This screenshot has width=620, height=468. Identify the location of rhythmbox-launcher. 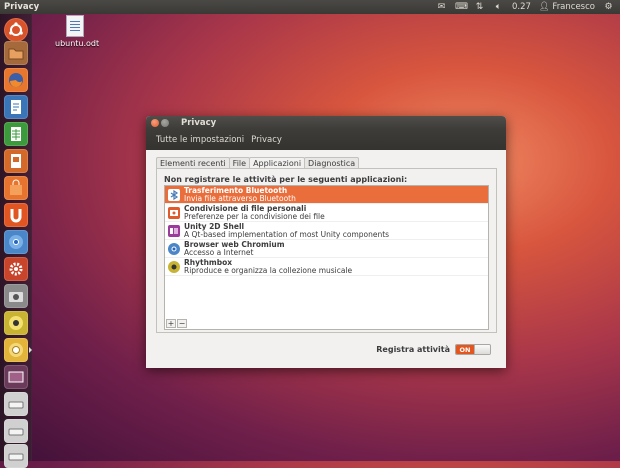
(16, 323).